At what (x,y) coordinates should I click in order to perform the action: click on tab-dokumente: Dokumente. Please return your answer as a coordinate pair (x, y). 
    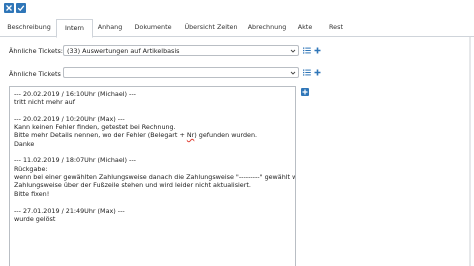
    Looking at the image, I should click on (153, 28).